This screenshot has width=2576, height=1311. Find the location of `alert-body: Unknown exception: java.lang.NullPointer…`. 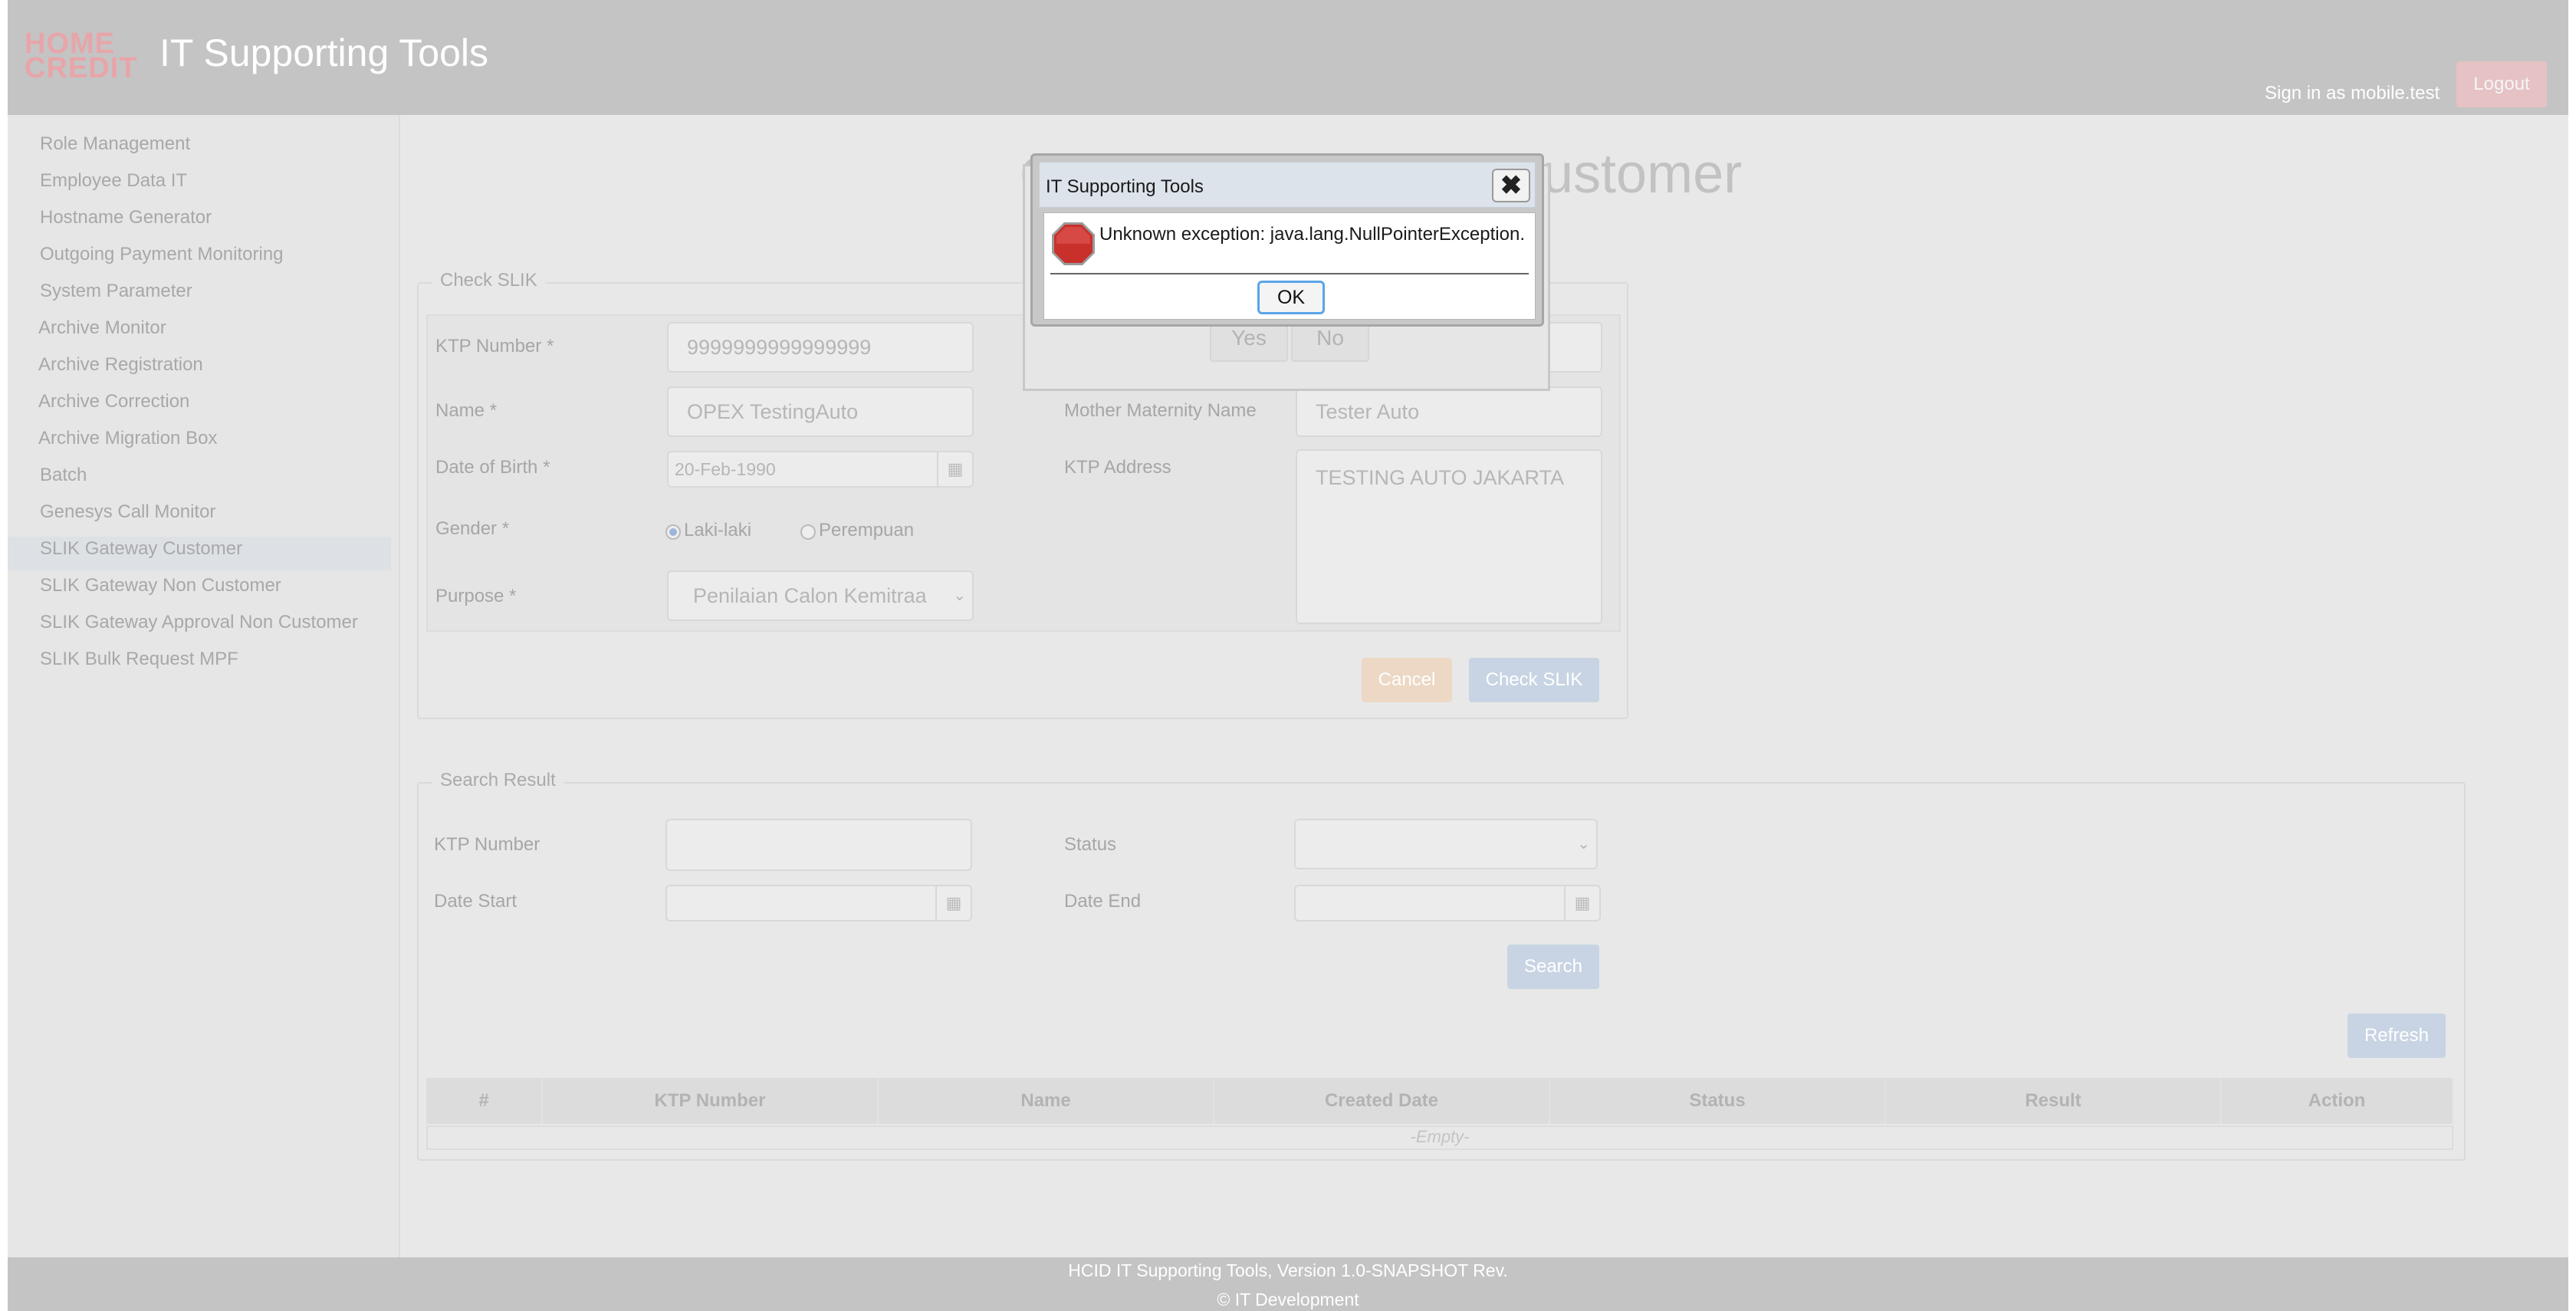

alert-body: Unknown exception: java.lang.NullPointer… is located at coordinates (1290, 266).